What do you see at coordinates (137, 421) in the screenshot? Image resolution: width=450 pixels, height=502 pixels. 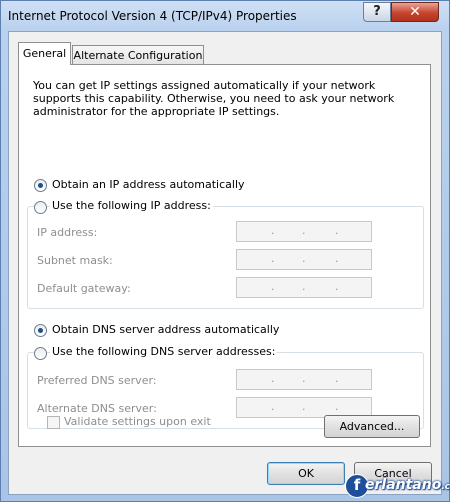 I see `validate-settings-label: Validate settings upon exit` at bounding box center [137, 421].